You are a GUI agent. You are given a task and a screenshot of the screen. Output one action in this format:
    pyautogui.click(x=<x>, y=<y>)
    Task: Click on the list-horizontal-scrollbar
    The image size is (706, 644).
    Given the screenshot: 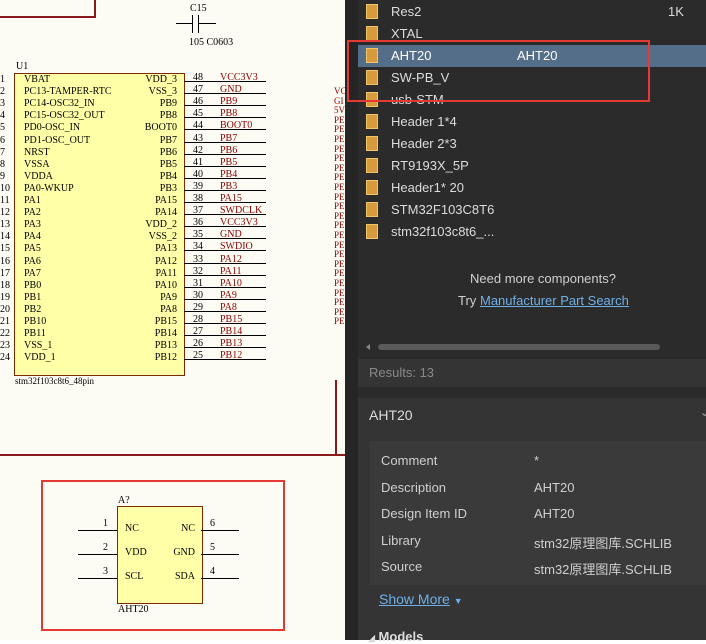 What is the action you would take?
    pyautogui.click(x=532, y=347)
    